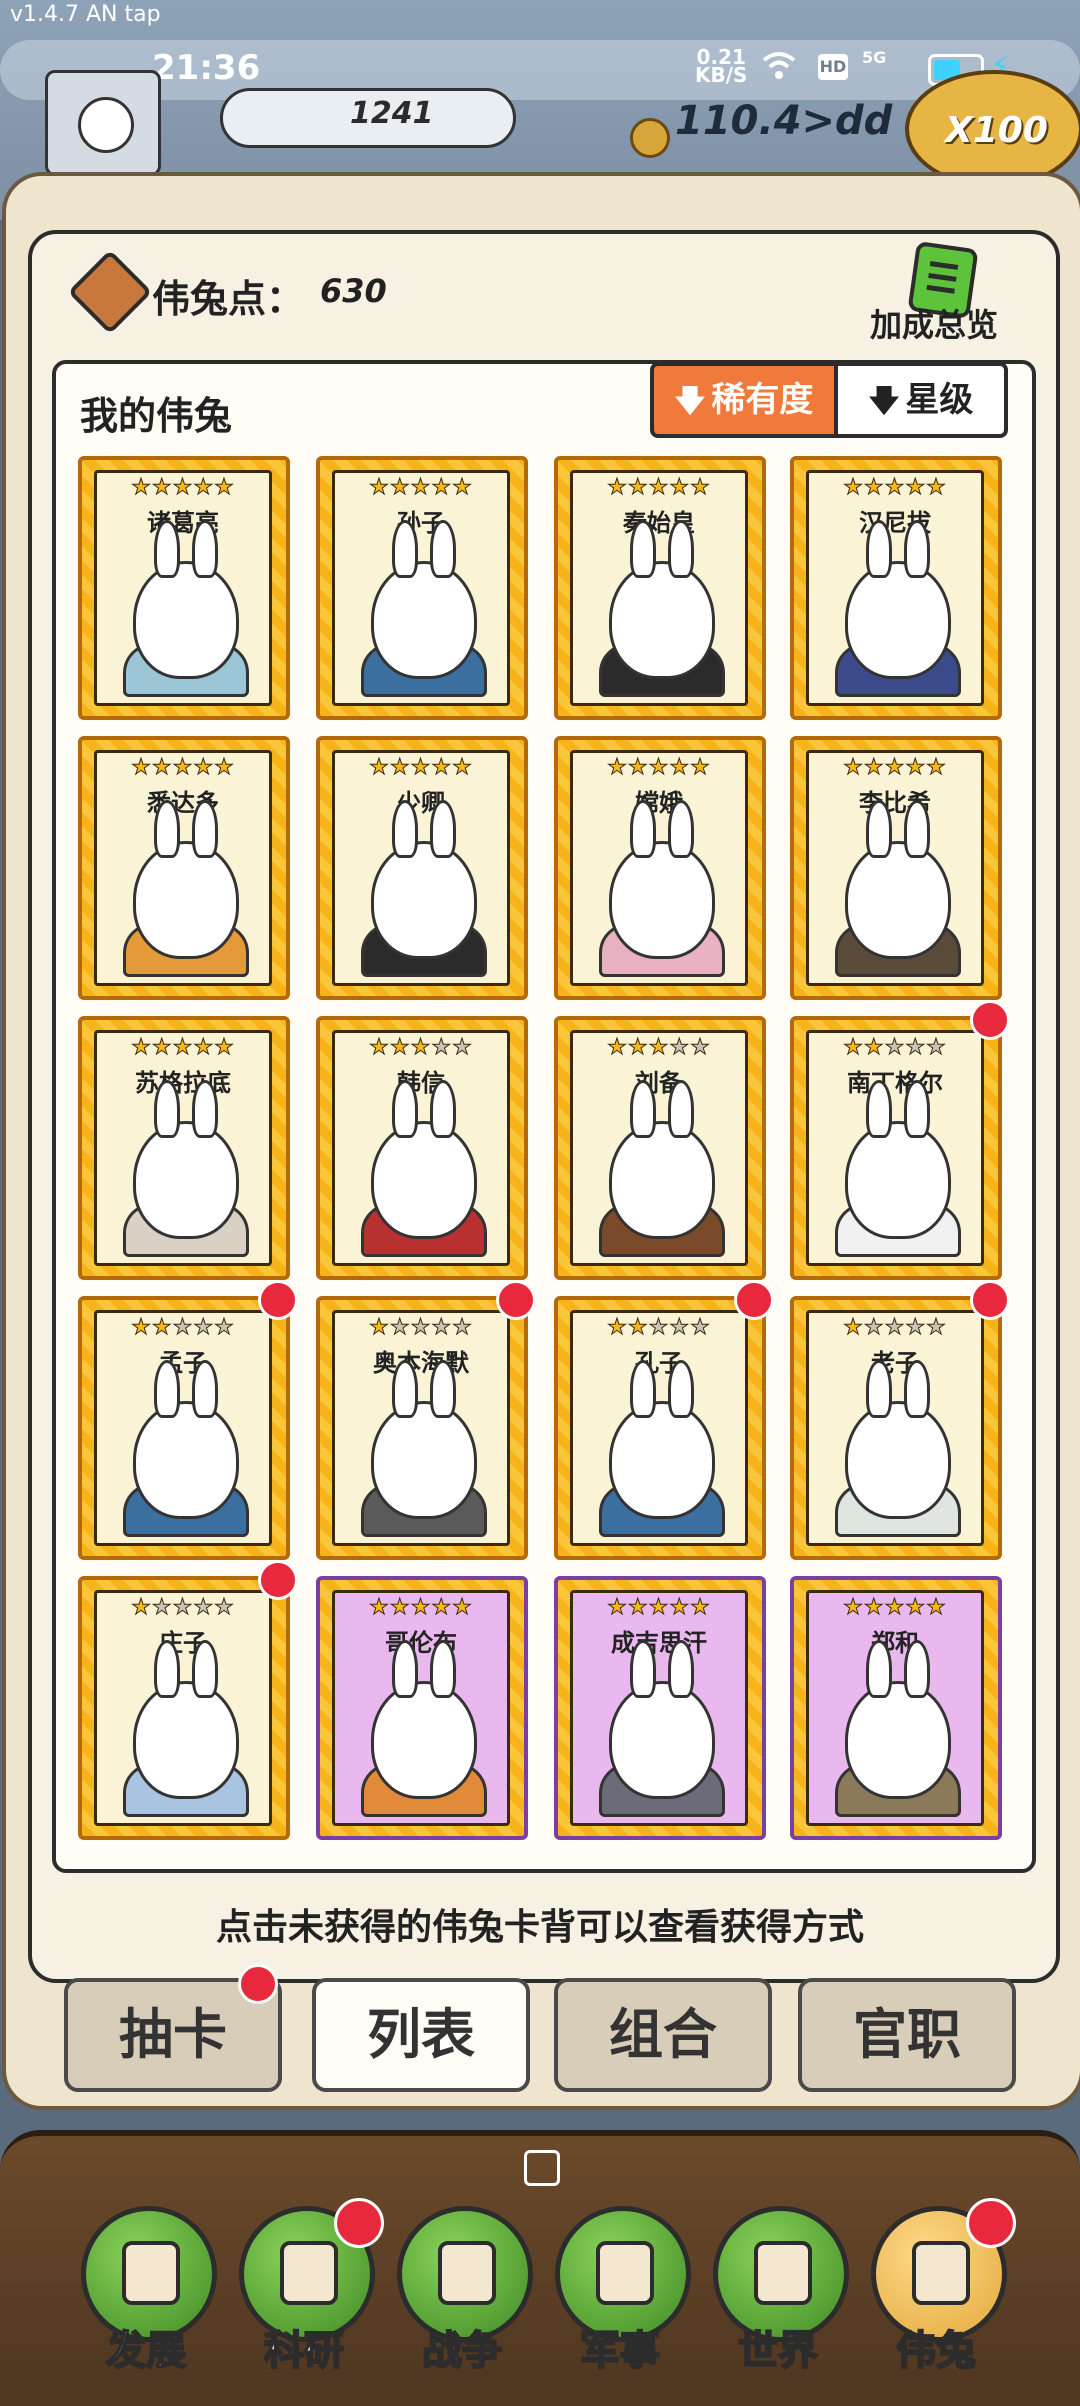 The width and height of the screenshot is (1080, 2406). I want to click on hero-card-face: ★★★★★ 南丁格尔, so click(895, 1148).